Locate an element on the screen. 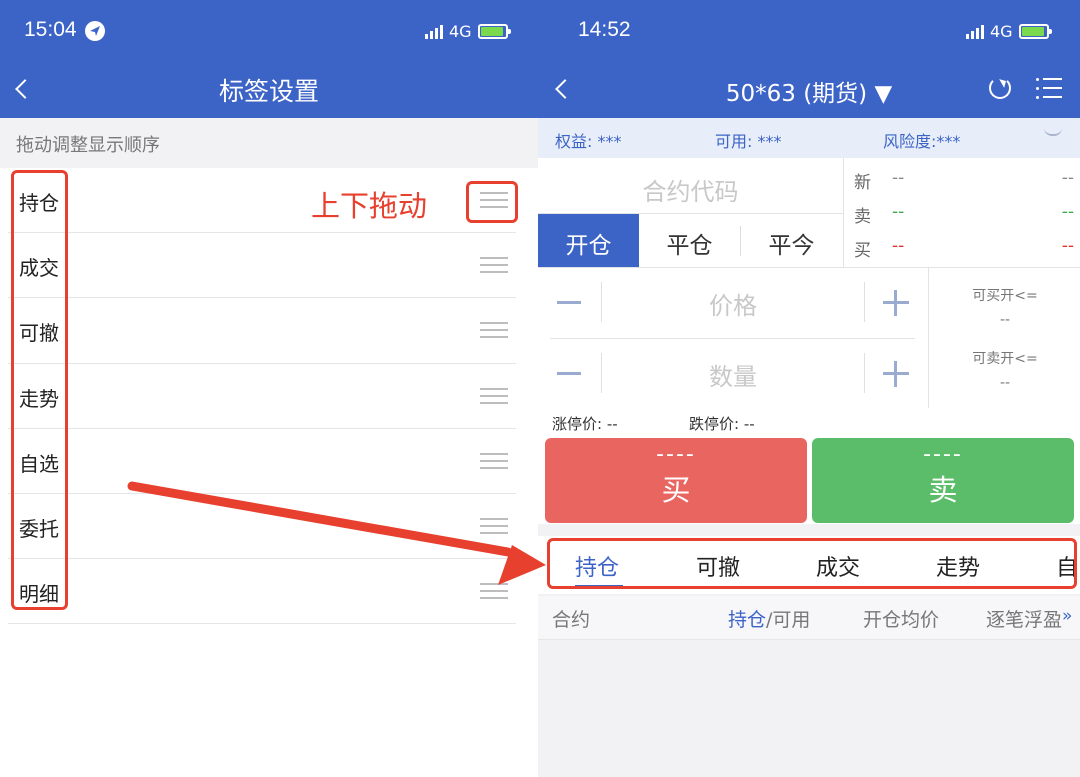 This screenshot has height=777, width=1080. tag-row-details: 明细 is located at coordinates (262, 592).